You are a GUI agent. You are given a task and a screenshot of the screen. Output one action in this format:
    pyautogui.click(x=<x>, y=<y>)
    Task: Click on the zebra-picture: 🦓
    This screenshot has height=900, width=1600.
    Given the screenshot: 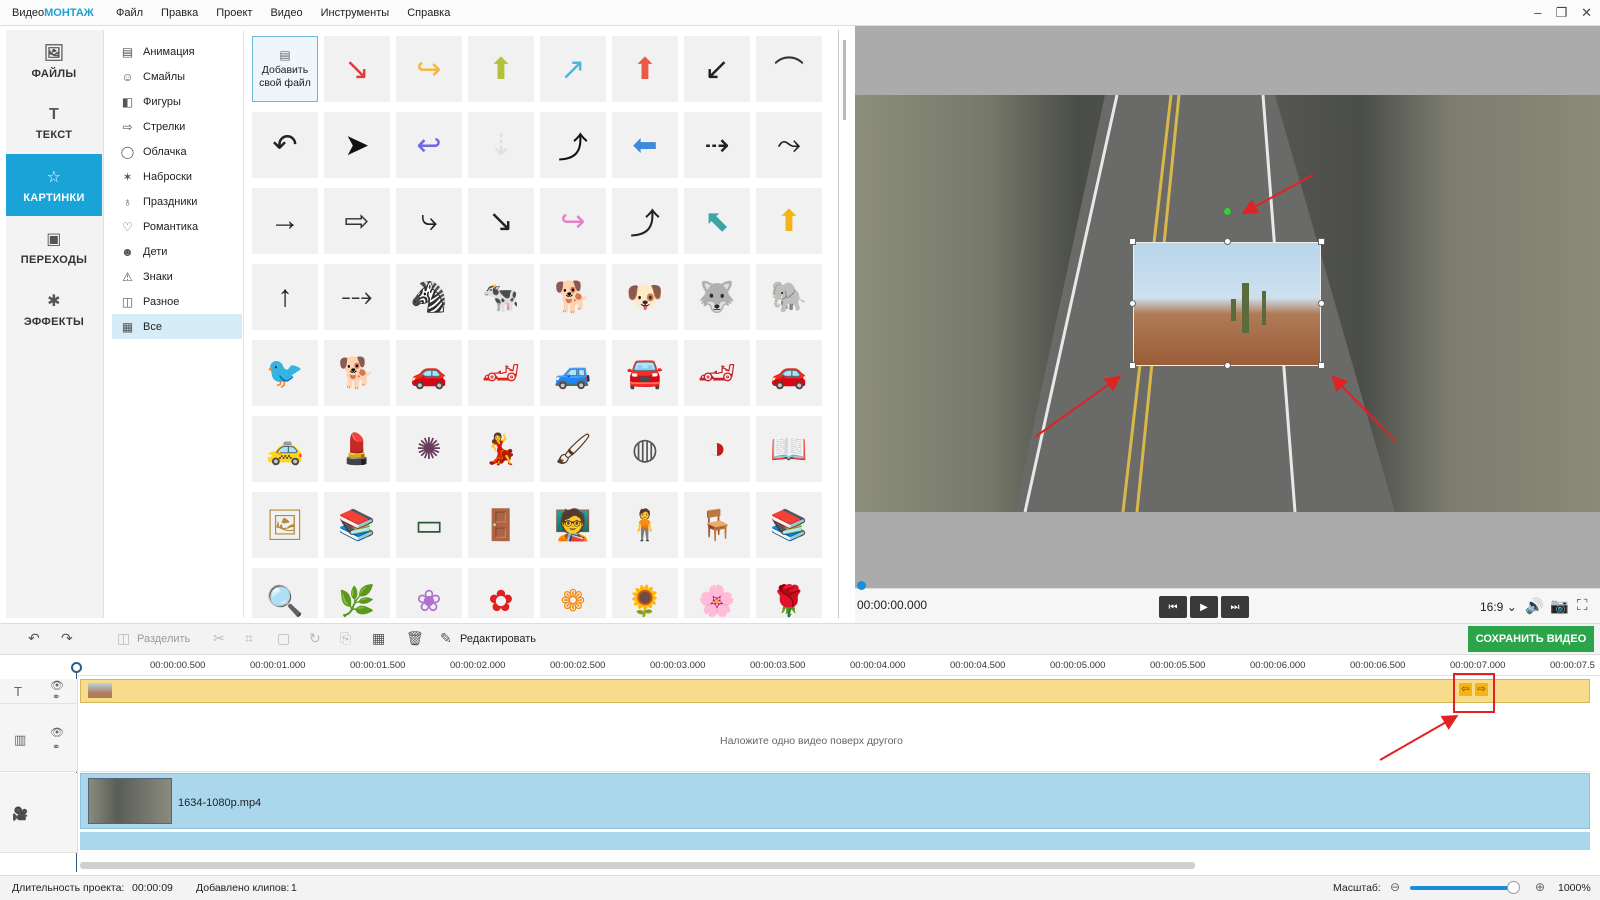 What is the action you would take?
    pyautogui.click(x=429, y=297)
    